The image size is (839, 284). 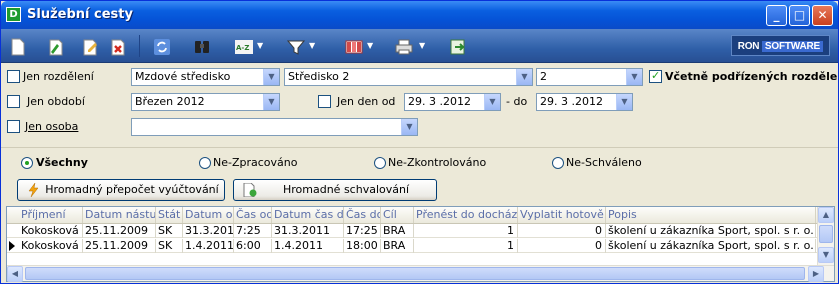 I want to click on delete-button, so click(x=118, y=46).